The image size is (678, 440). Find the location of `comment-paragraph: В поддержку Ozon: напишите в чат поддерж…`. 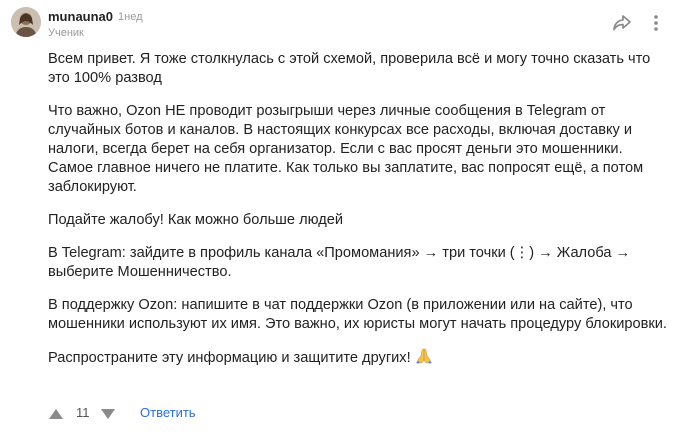

comment-paragraph: В поддержку Ozon: напишите в чат поддерж… is located at coordinates (357, 314).